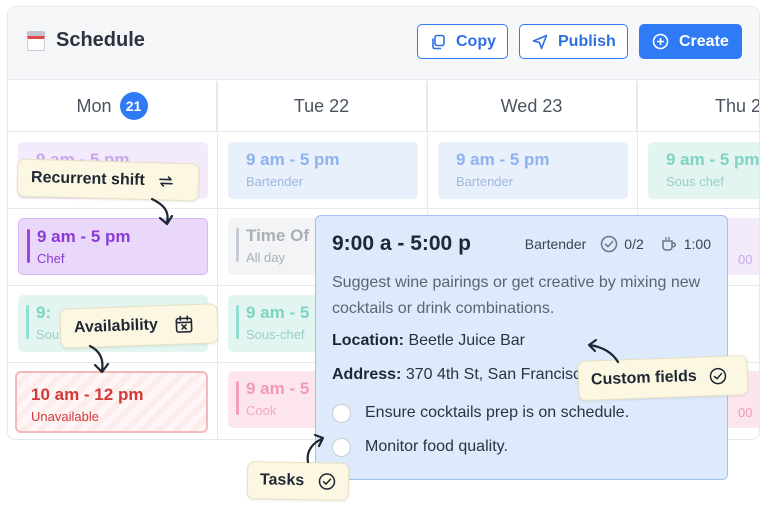  I want to click on task-item: Ensure cocktails prep is on schedule., so click(521, 413).